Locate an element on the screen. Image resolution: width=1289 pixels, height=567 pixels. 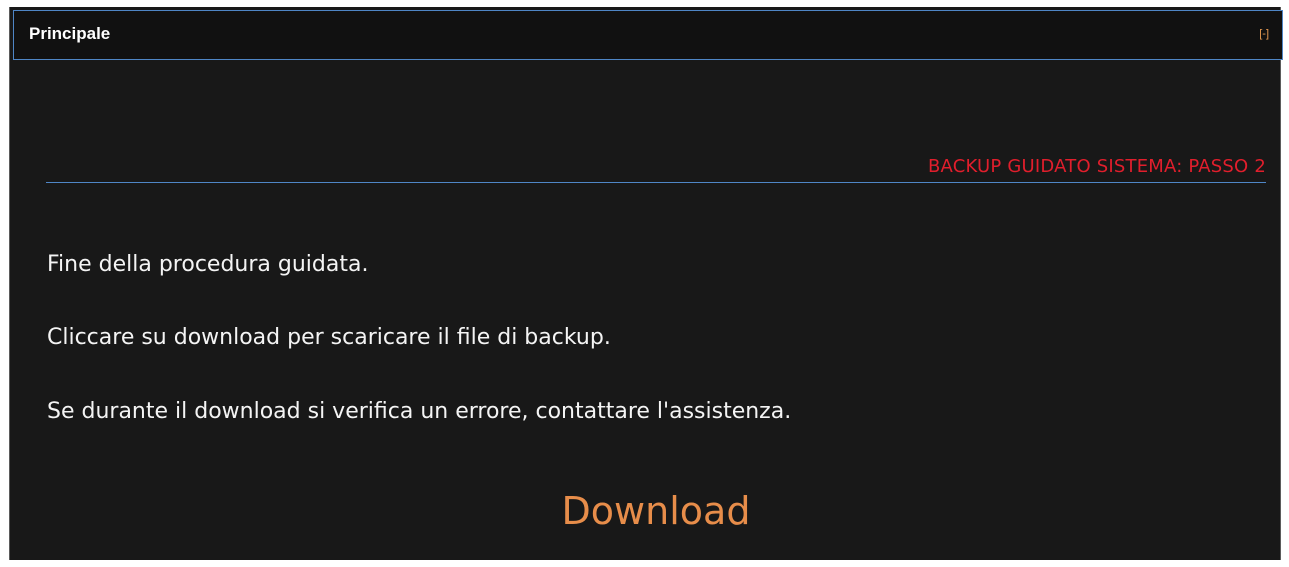
panel-title: Principale is located at coordinates (70, 33).